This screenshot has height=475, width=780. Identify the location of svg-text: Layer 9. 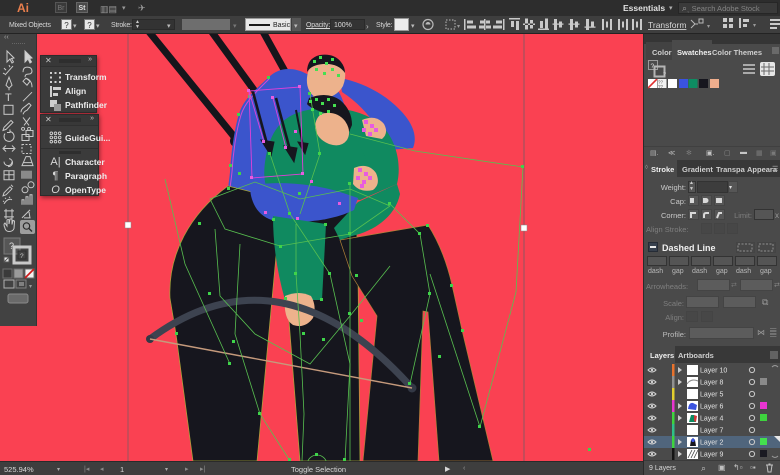
(711, 455).